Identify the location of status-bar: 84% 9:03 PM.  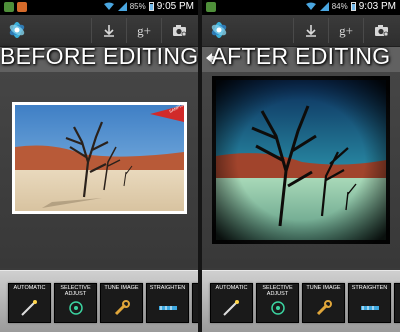
(301, 7).